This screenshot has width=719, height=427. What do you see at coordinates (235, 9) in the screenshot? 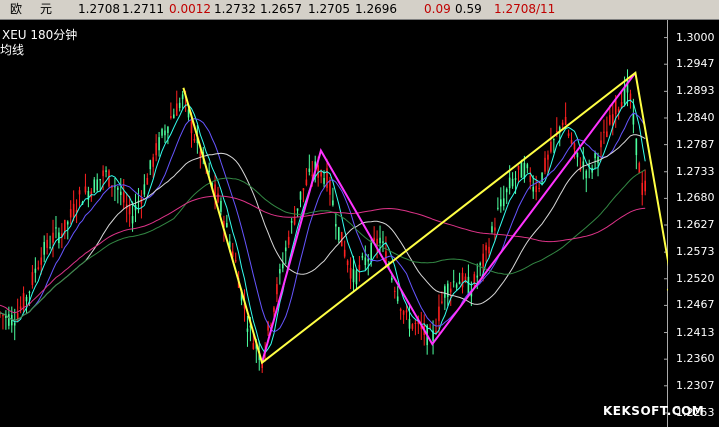
I see `high-value: 1.2732` at bounding box center [235, 9].